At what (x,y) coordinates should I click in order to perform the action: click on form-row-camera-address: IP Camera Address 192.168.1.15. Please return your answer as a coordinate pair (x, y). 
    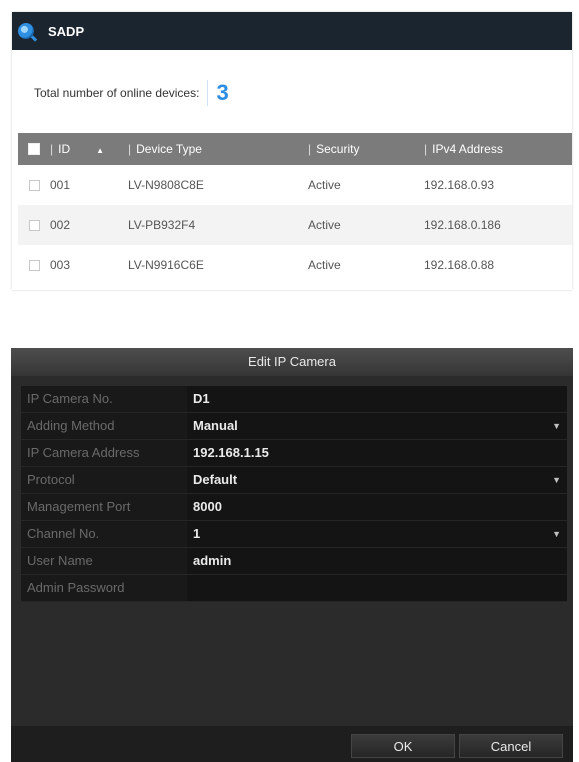
    Looking at the image, I should click on (294, 453).